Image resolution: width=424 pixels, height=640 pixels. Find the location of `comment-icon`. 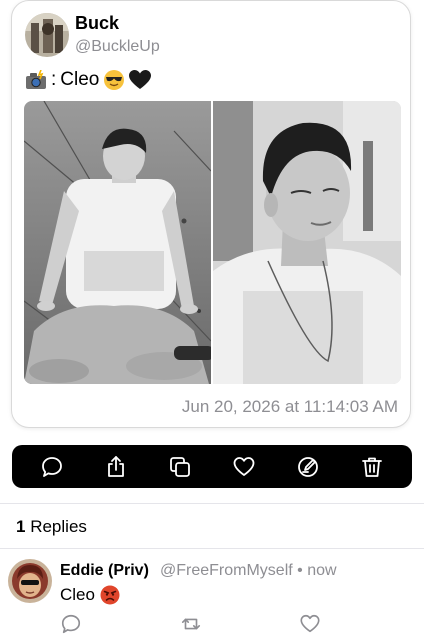

comment-icon is located at coordinates (52, 467).